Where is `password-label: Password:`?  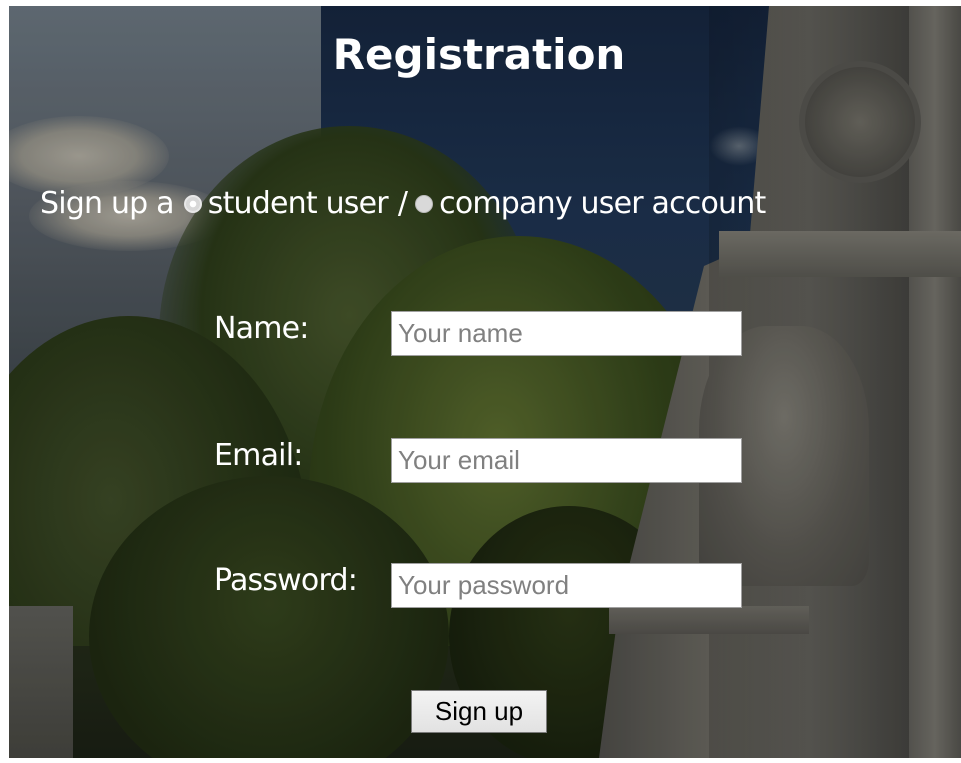
password-label: Password: is located at coordinates (286, 580).